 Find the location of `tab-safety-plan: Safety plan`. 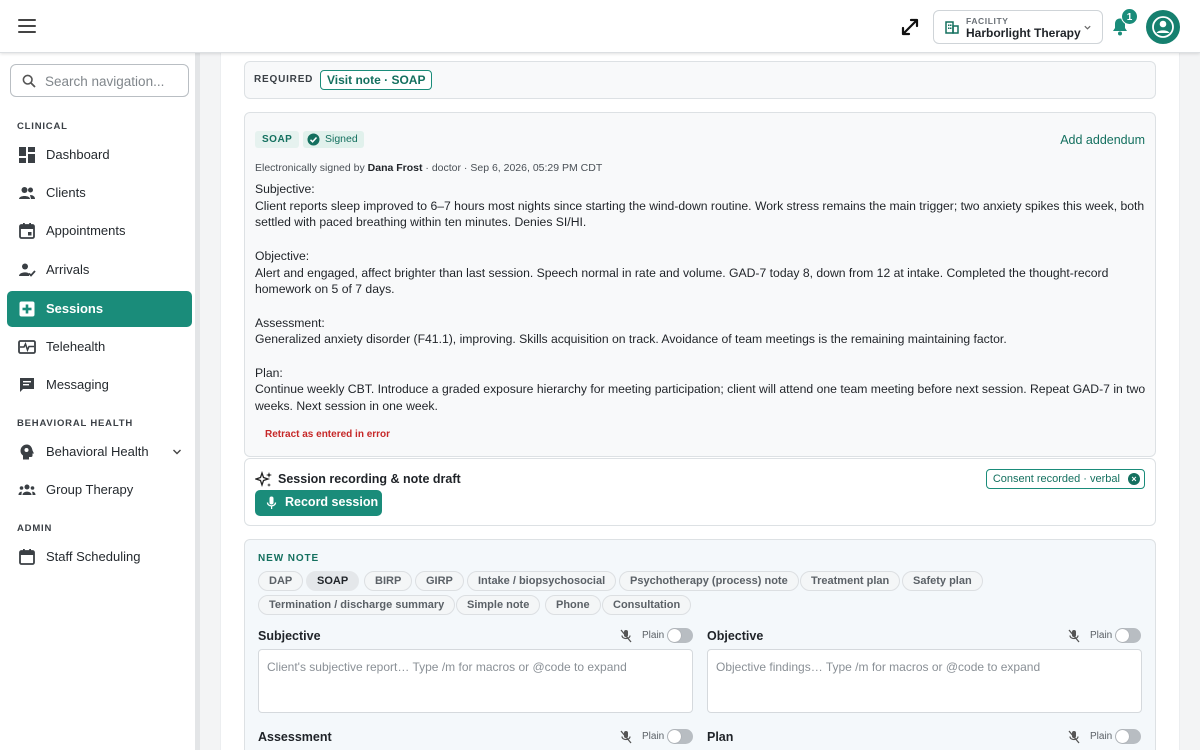

tab-safety-plan: Safety plan is located at coordinates (942, 581).